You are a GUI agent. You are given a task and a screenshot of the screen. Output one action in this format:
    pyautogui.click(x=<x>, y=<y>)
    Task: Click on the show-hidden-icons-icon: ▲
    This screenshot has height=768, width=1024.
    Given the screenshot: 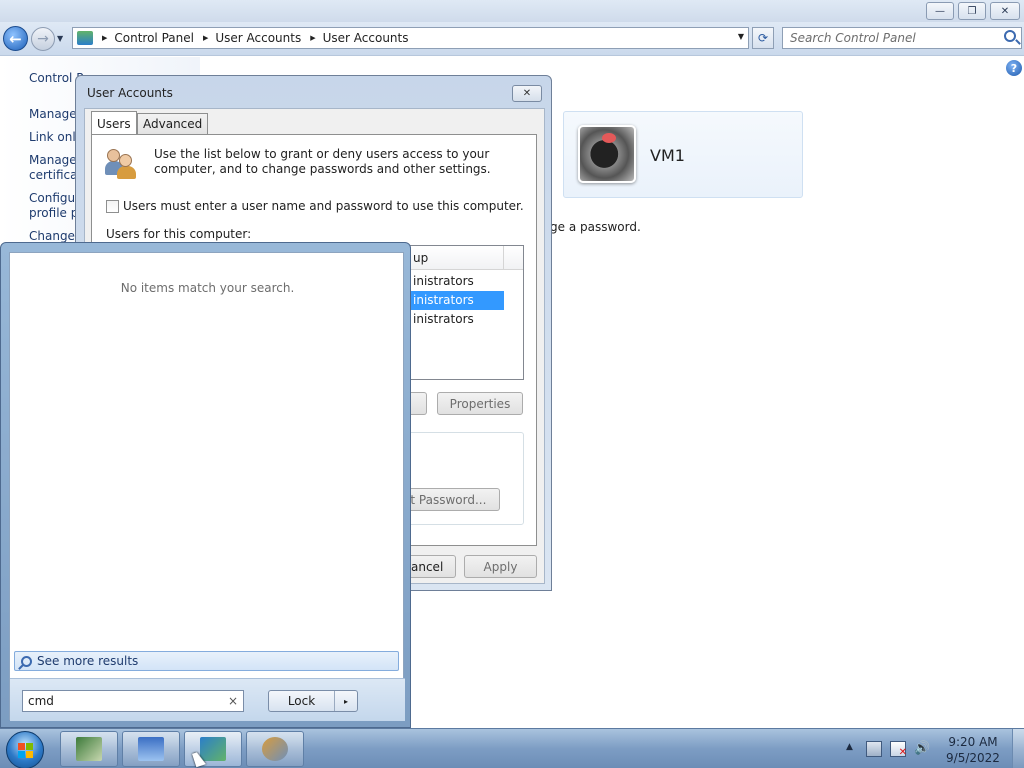 What is the action you would take?
    pyautogui.click(x=849, y=747)
    